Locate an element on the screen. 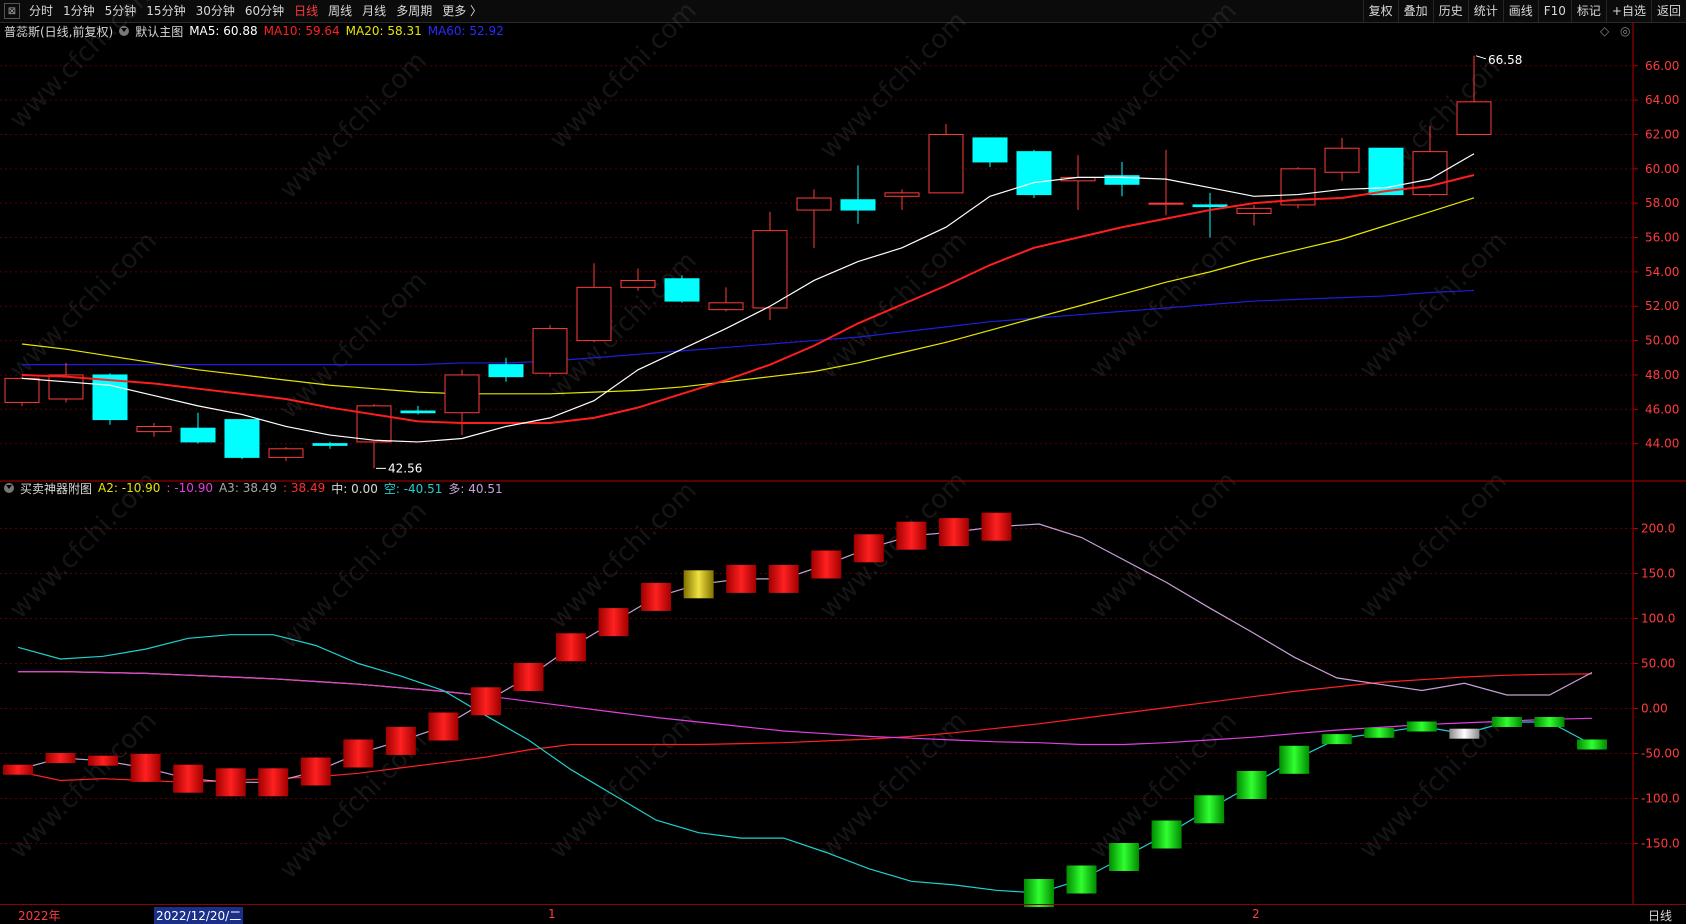 Image resolution: width=1686 pixels, height=924 pixels. main-tick-label: 50.00 is located at coordinates (1662, 341).